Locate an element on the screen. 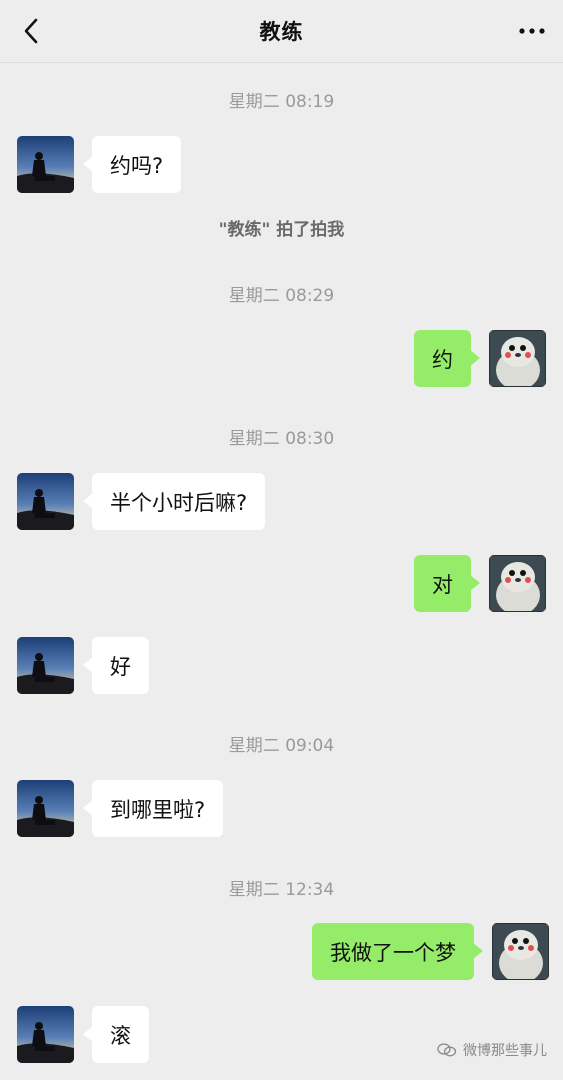 Image resolution: width=563 pixels, height=1080 pixels. incoming-message-bubble: 约吗? is located at coordinates (132, 164).